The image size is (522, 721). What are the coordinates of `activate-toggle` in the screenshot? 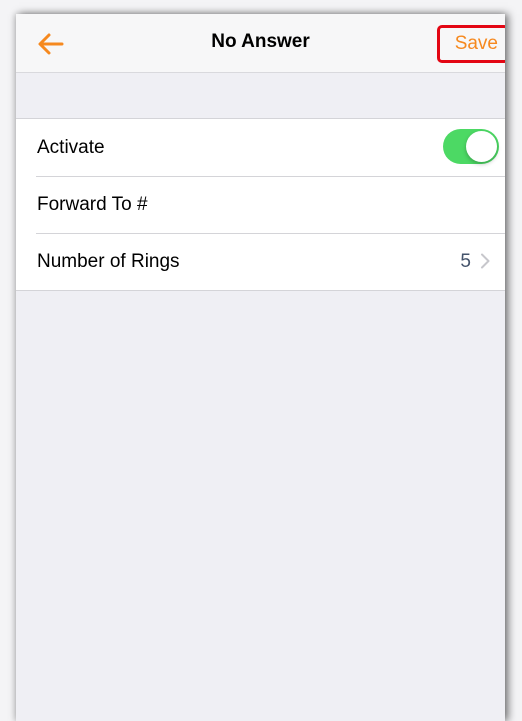 It's located at (471, 146).